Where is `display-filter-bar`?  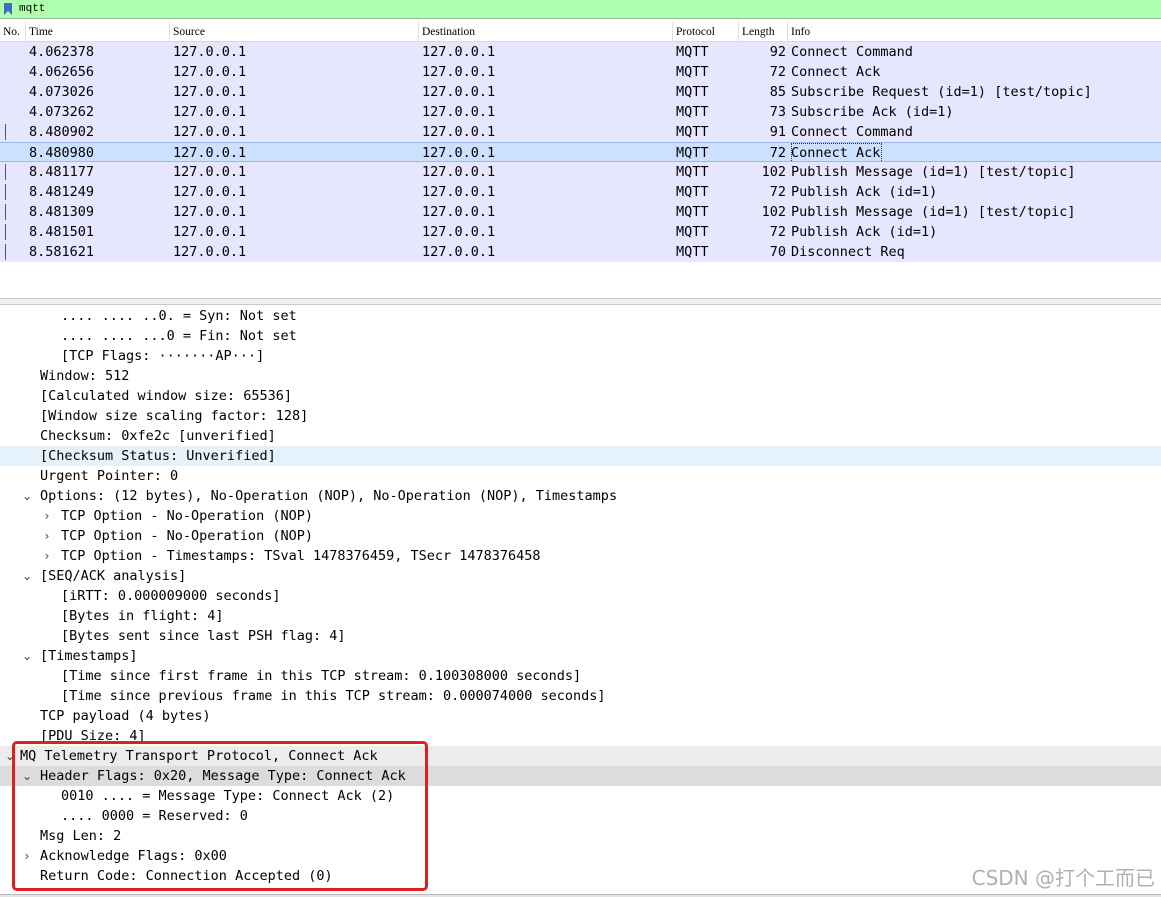 display-filter-bar is located at coordinates (580, 9).